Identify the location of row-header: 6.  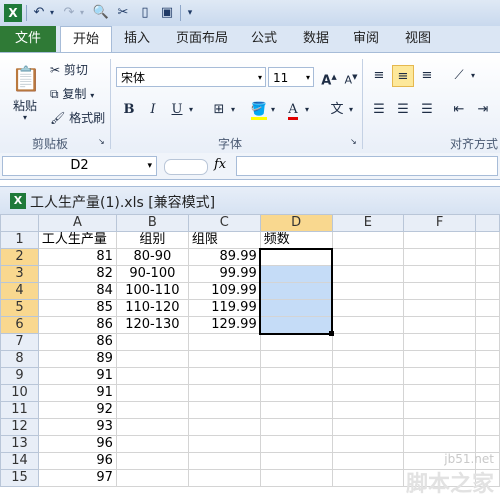
(19, 325).